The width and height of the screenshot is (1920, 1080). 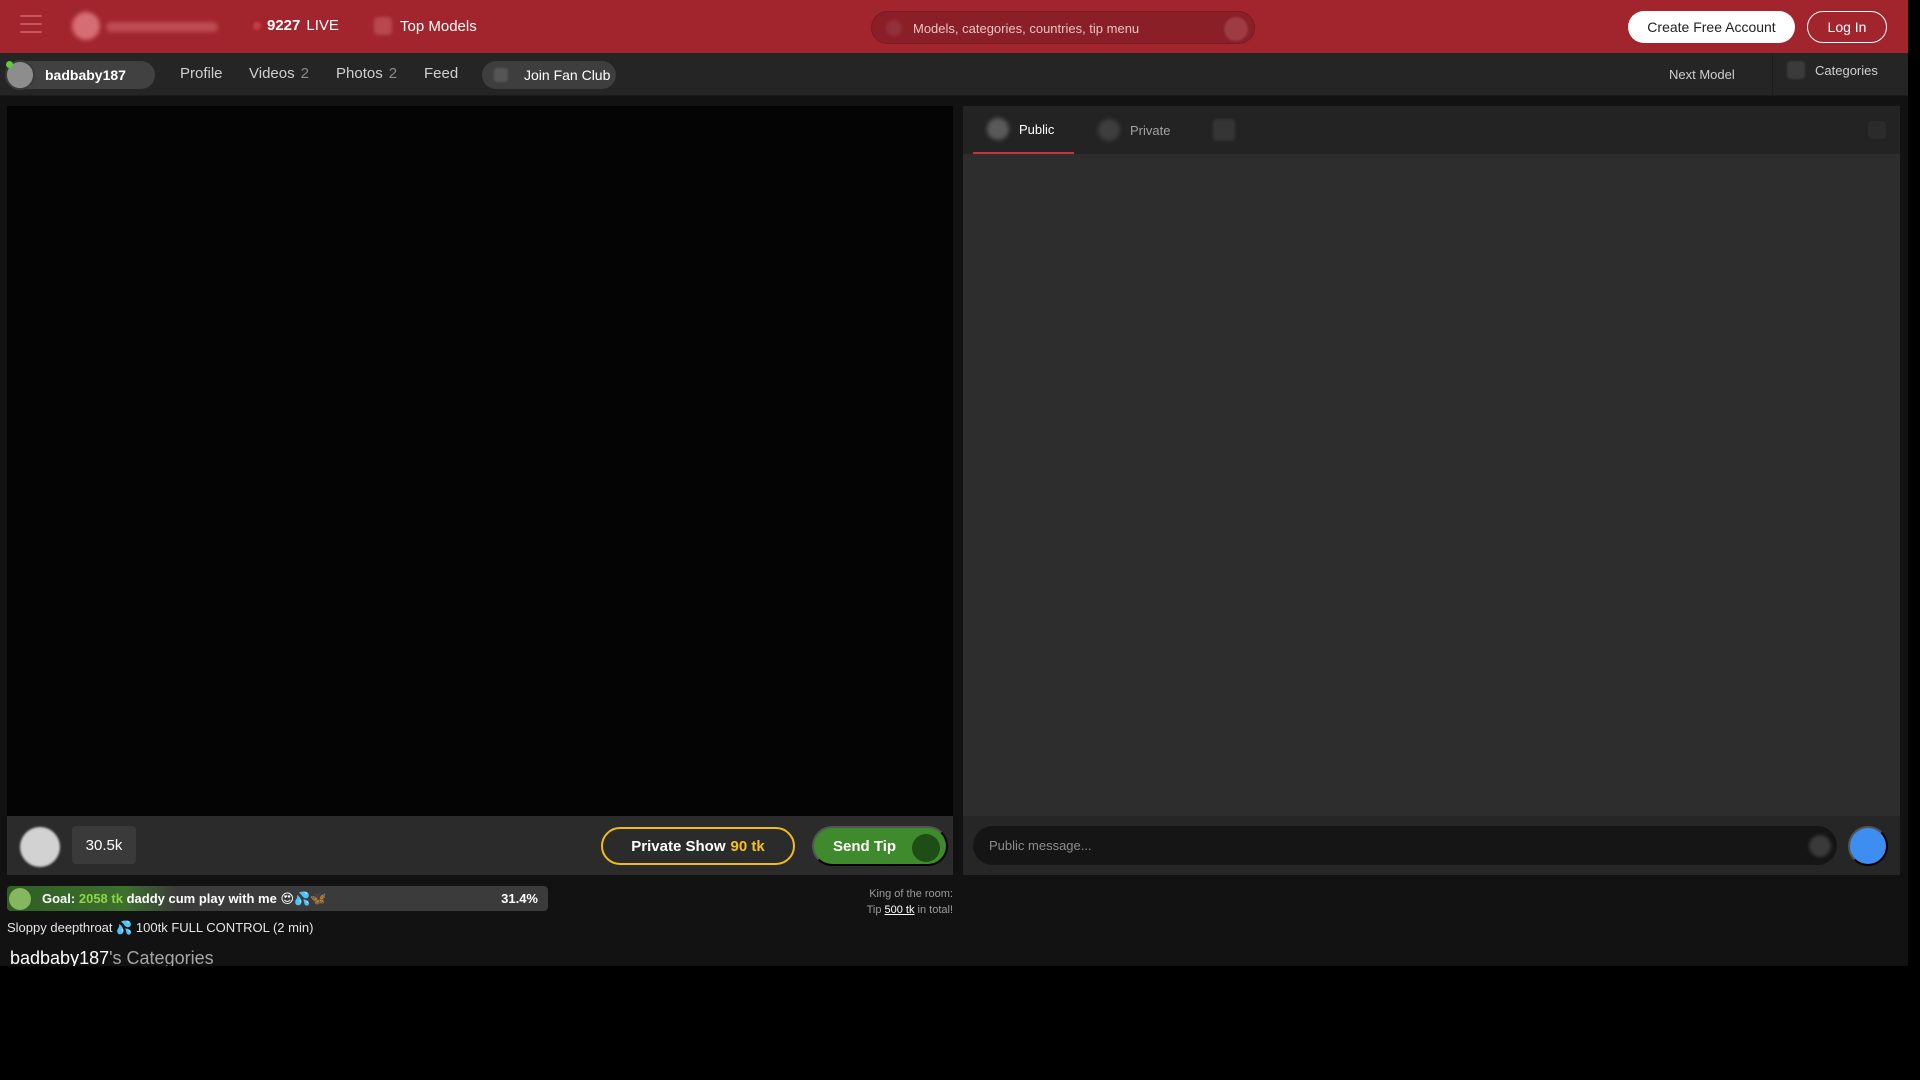 I want to click on live-dot-icon, so click(x=257, y=25).